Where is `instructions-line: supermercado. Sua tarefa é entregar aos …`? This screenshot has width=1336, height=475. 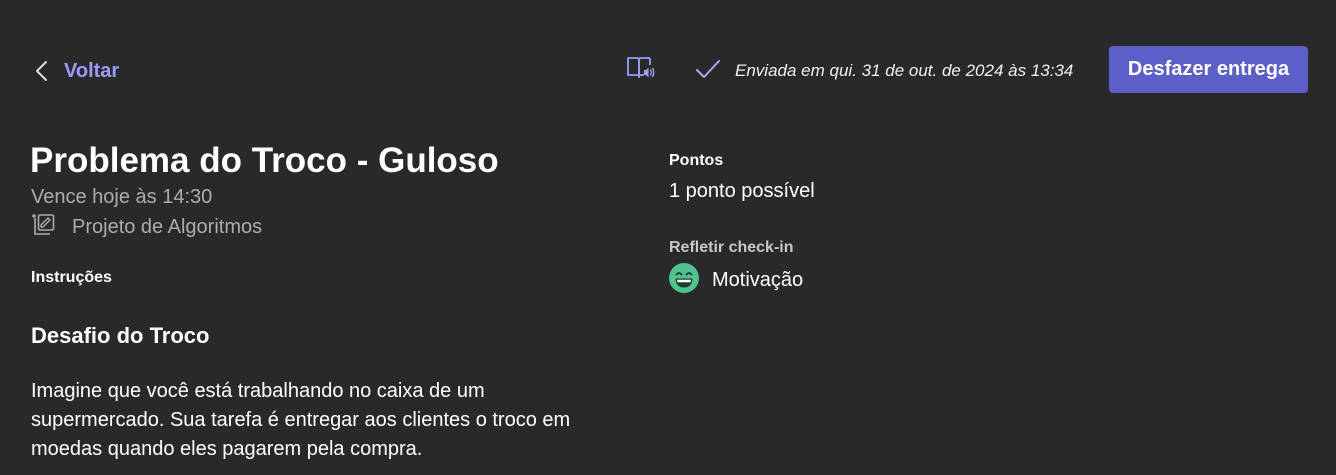
instructions-line: supermercado. Sua tarefa é entregar aos … is located at coordinates (301, 420).